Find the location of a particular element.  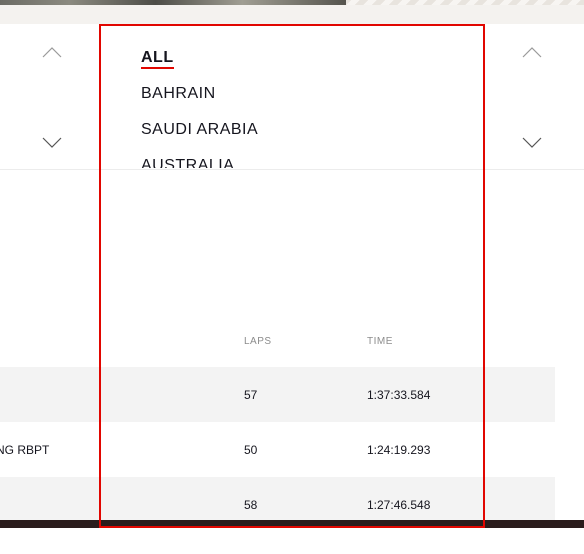

results-table-header: LAPS TIME is located at coordinates (277, 341).